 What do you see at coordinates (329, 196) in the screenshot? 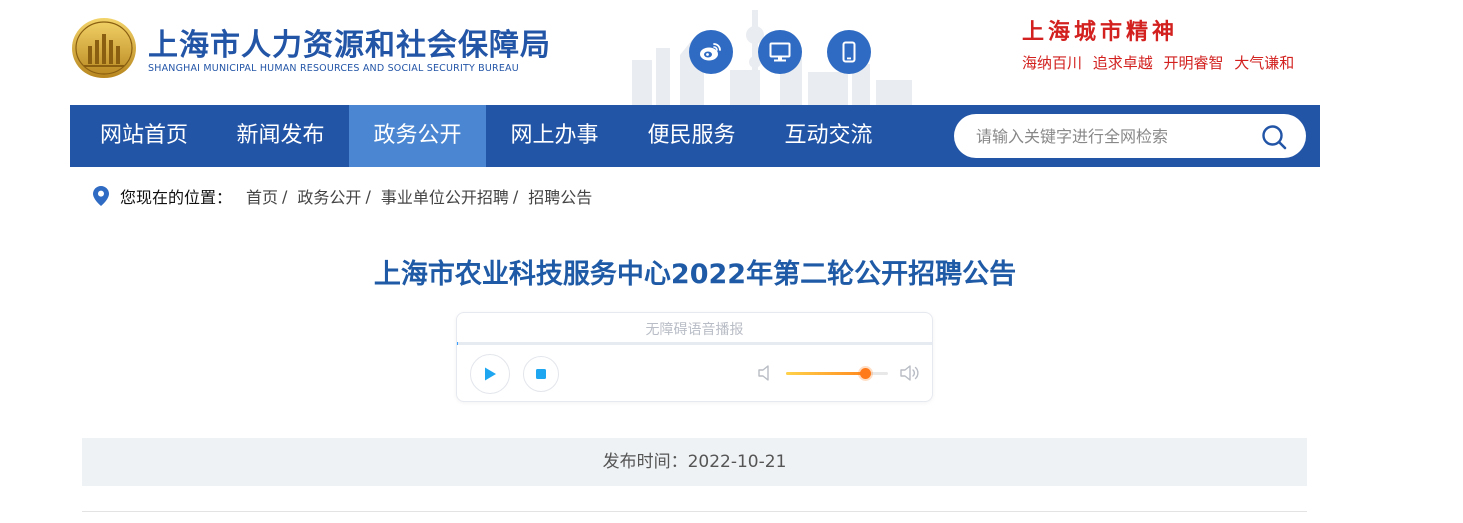
I see `breadcrumb-item-government-affairs: 政务公开` at bounding box center [329, 196].